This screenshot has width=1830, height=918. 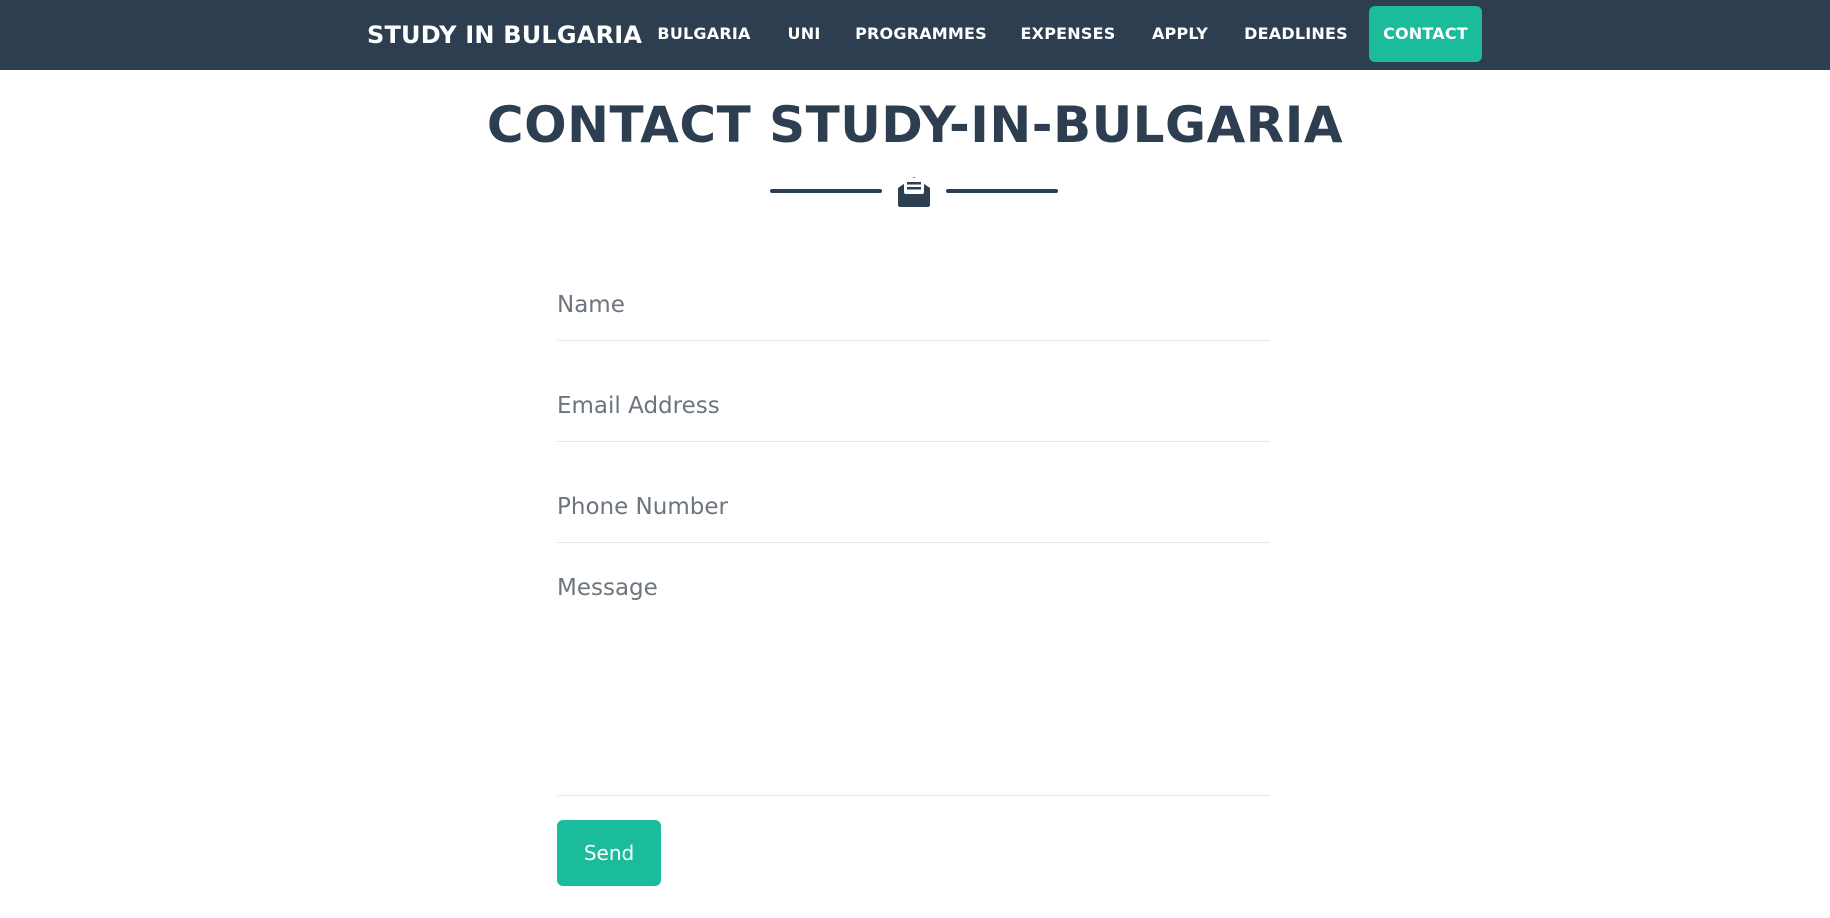 What do you see at coordinates (921, 34) in the screenshot?
I see `nav-item-programmes: PROGRAMMES` at bounding box center [921, 34].